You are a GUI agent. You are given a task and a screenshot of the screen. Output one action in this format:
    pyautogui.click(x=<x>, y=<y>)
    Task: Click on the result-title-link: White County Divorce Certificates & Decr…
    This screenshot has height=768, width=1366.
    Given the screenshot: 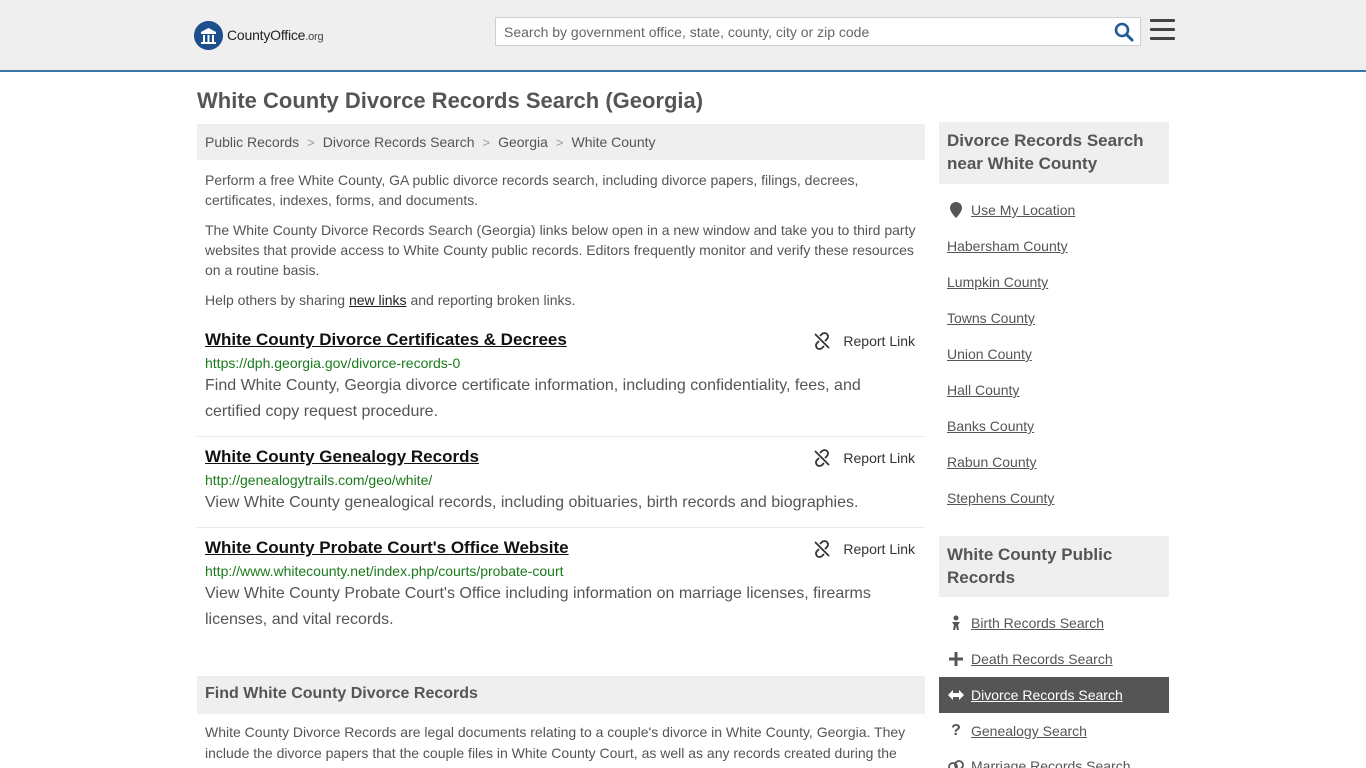 What is the action you would take?
    pyautogui.click(x=386, y=340)
    